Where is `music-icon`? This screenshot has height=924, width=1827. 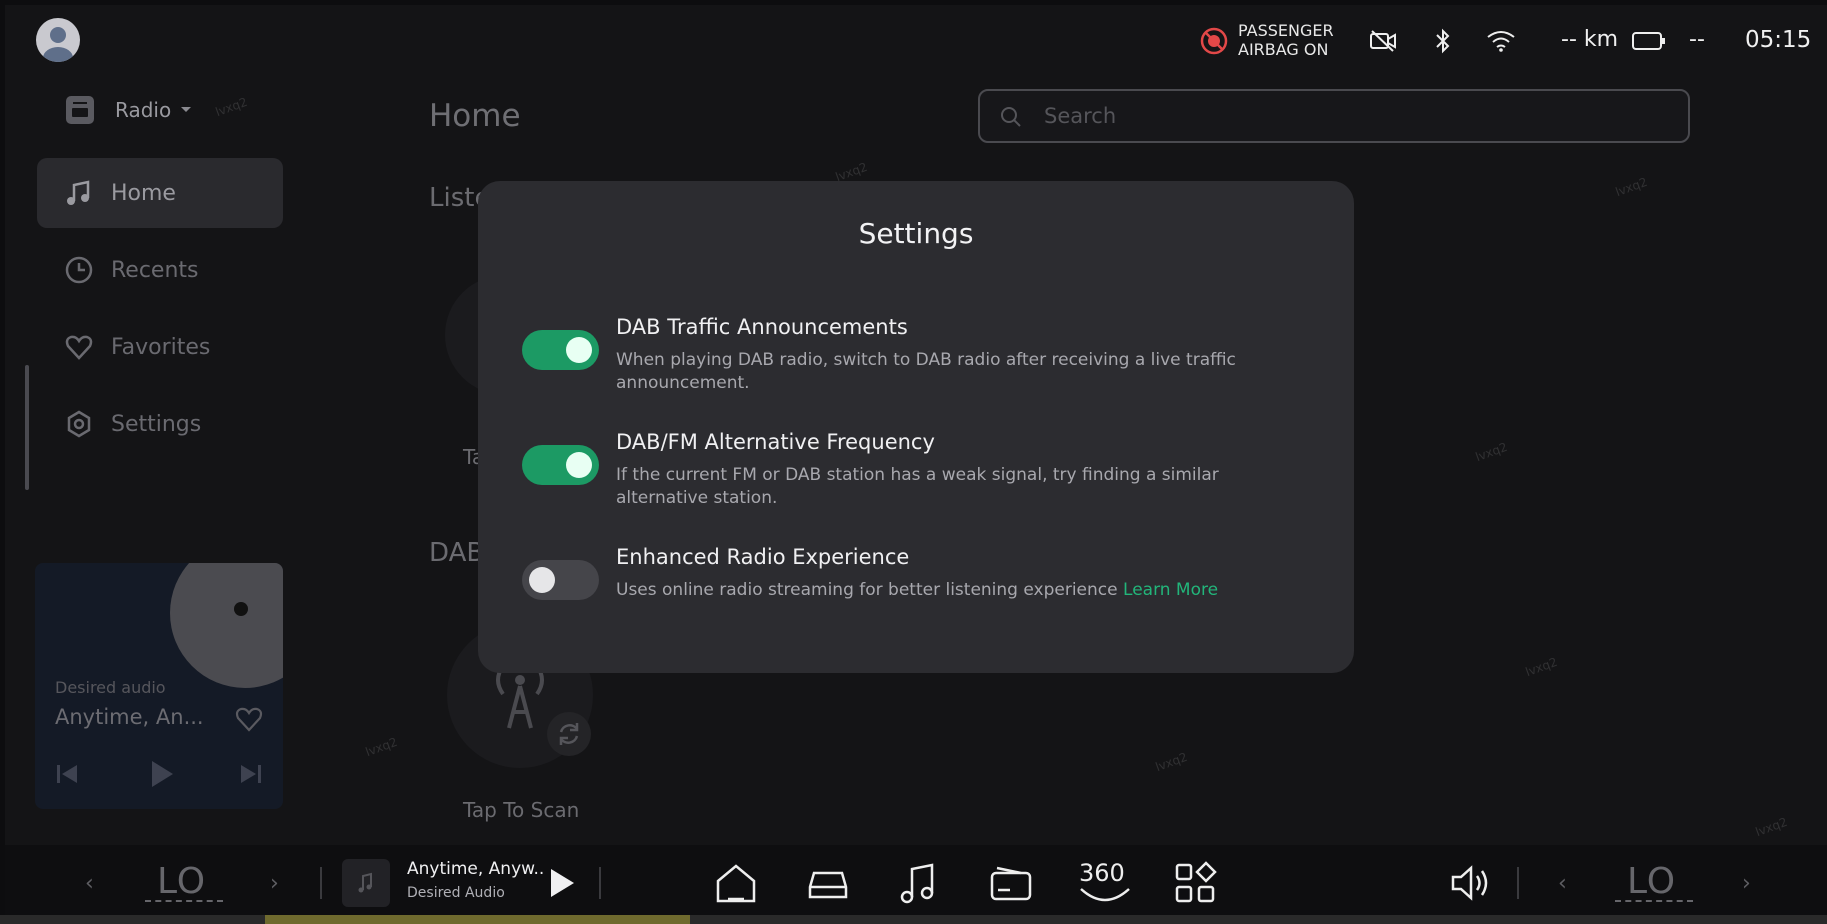 music-icon is located at coordinates (919, 883).